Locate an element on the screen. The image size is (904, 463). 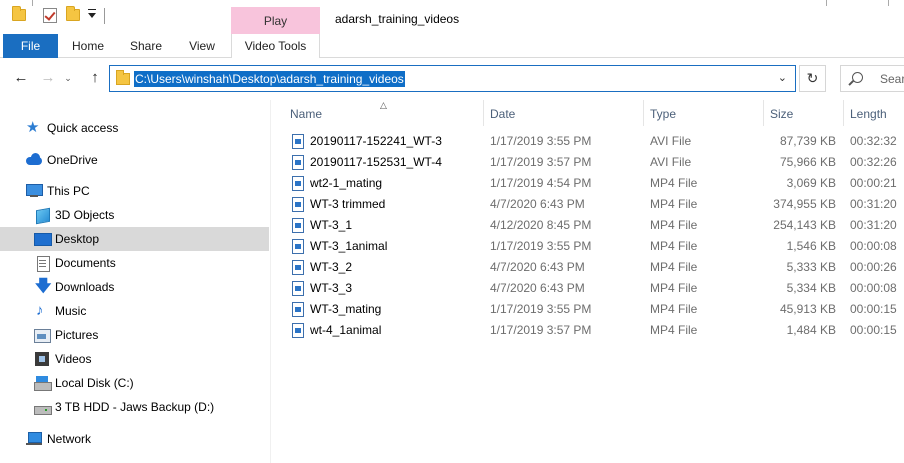
back-arrow-icon: ← is located at coordinates (21, 78).